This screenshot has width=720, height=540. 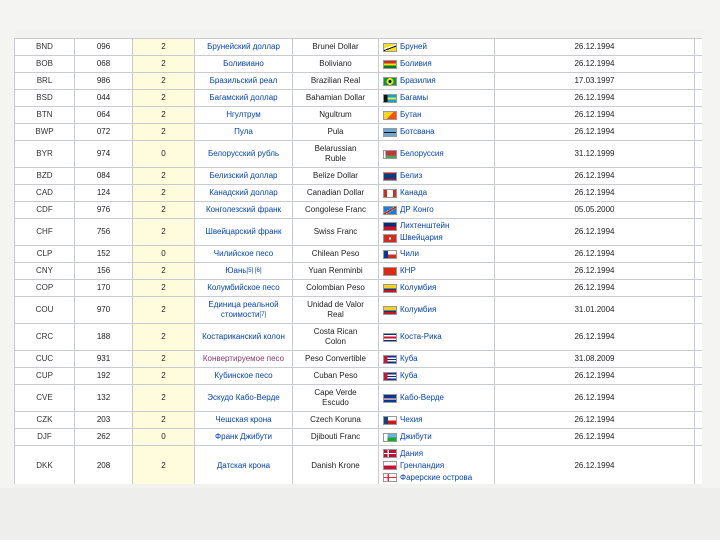 I want to click on country-name-link: Белоруссия, so click(x=422, y=154).